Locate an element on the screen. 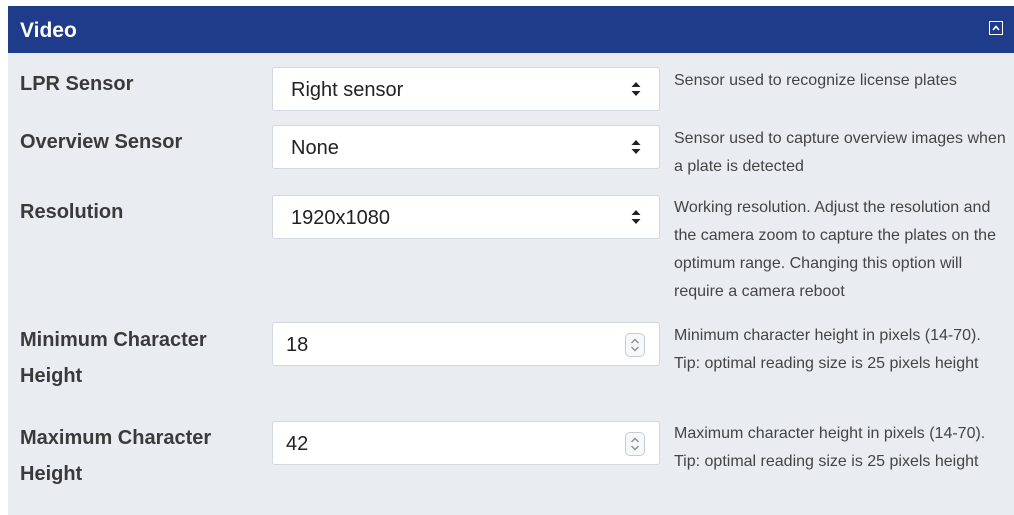 The height and width of the screenshot is (515, 1014). overview-sensor-value: None is located at coordinates (315, 148).